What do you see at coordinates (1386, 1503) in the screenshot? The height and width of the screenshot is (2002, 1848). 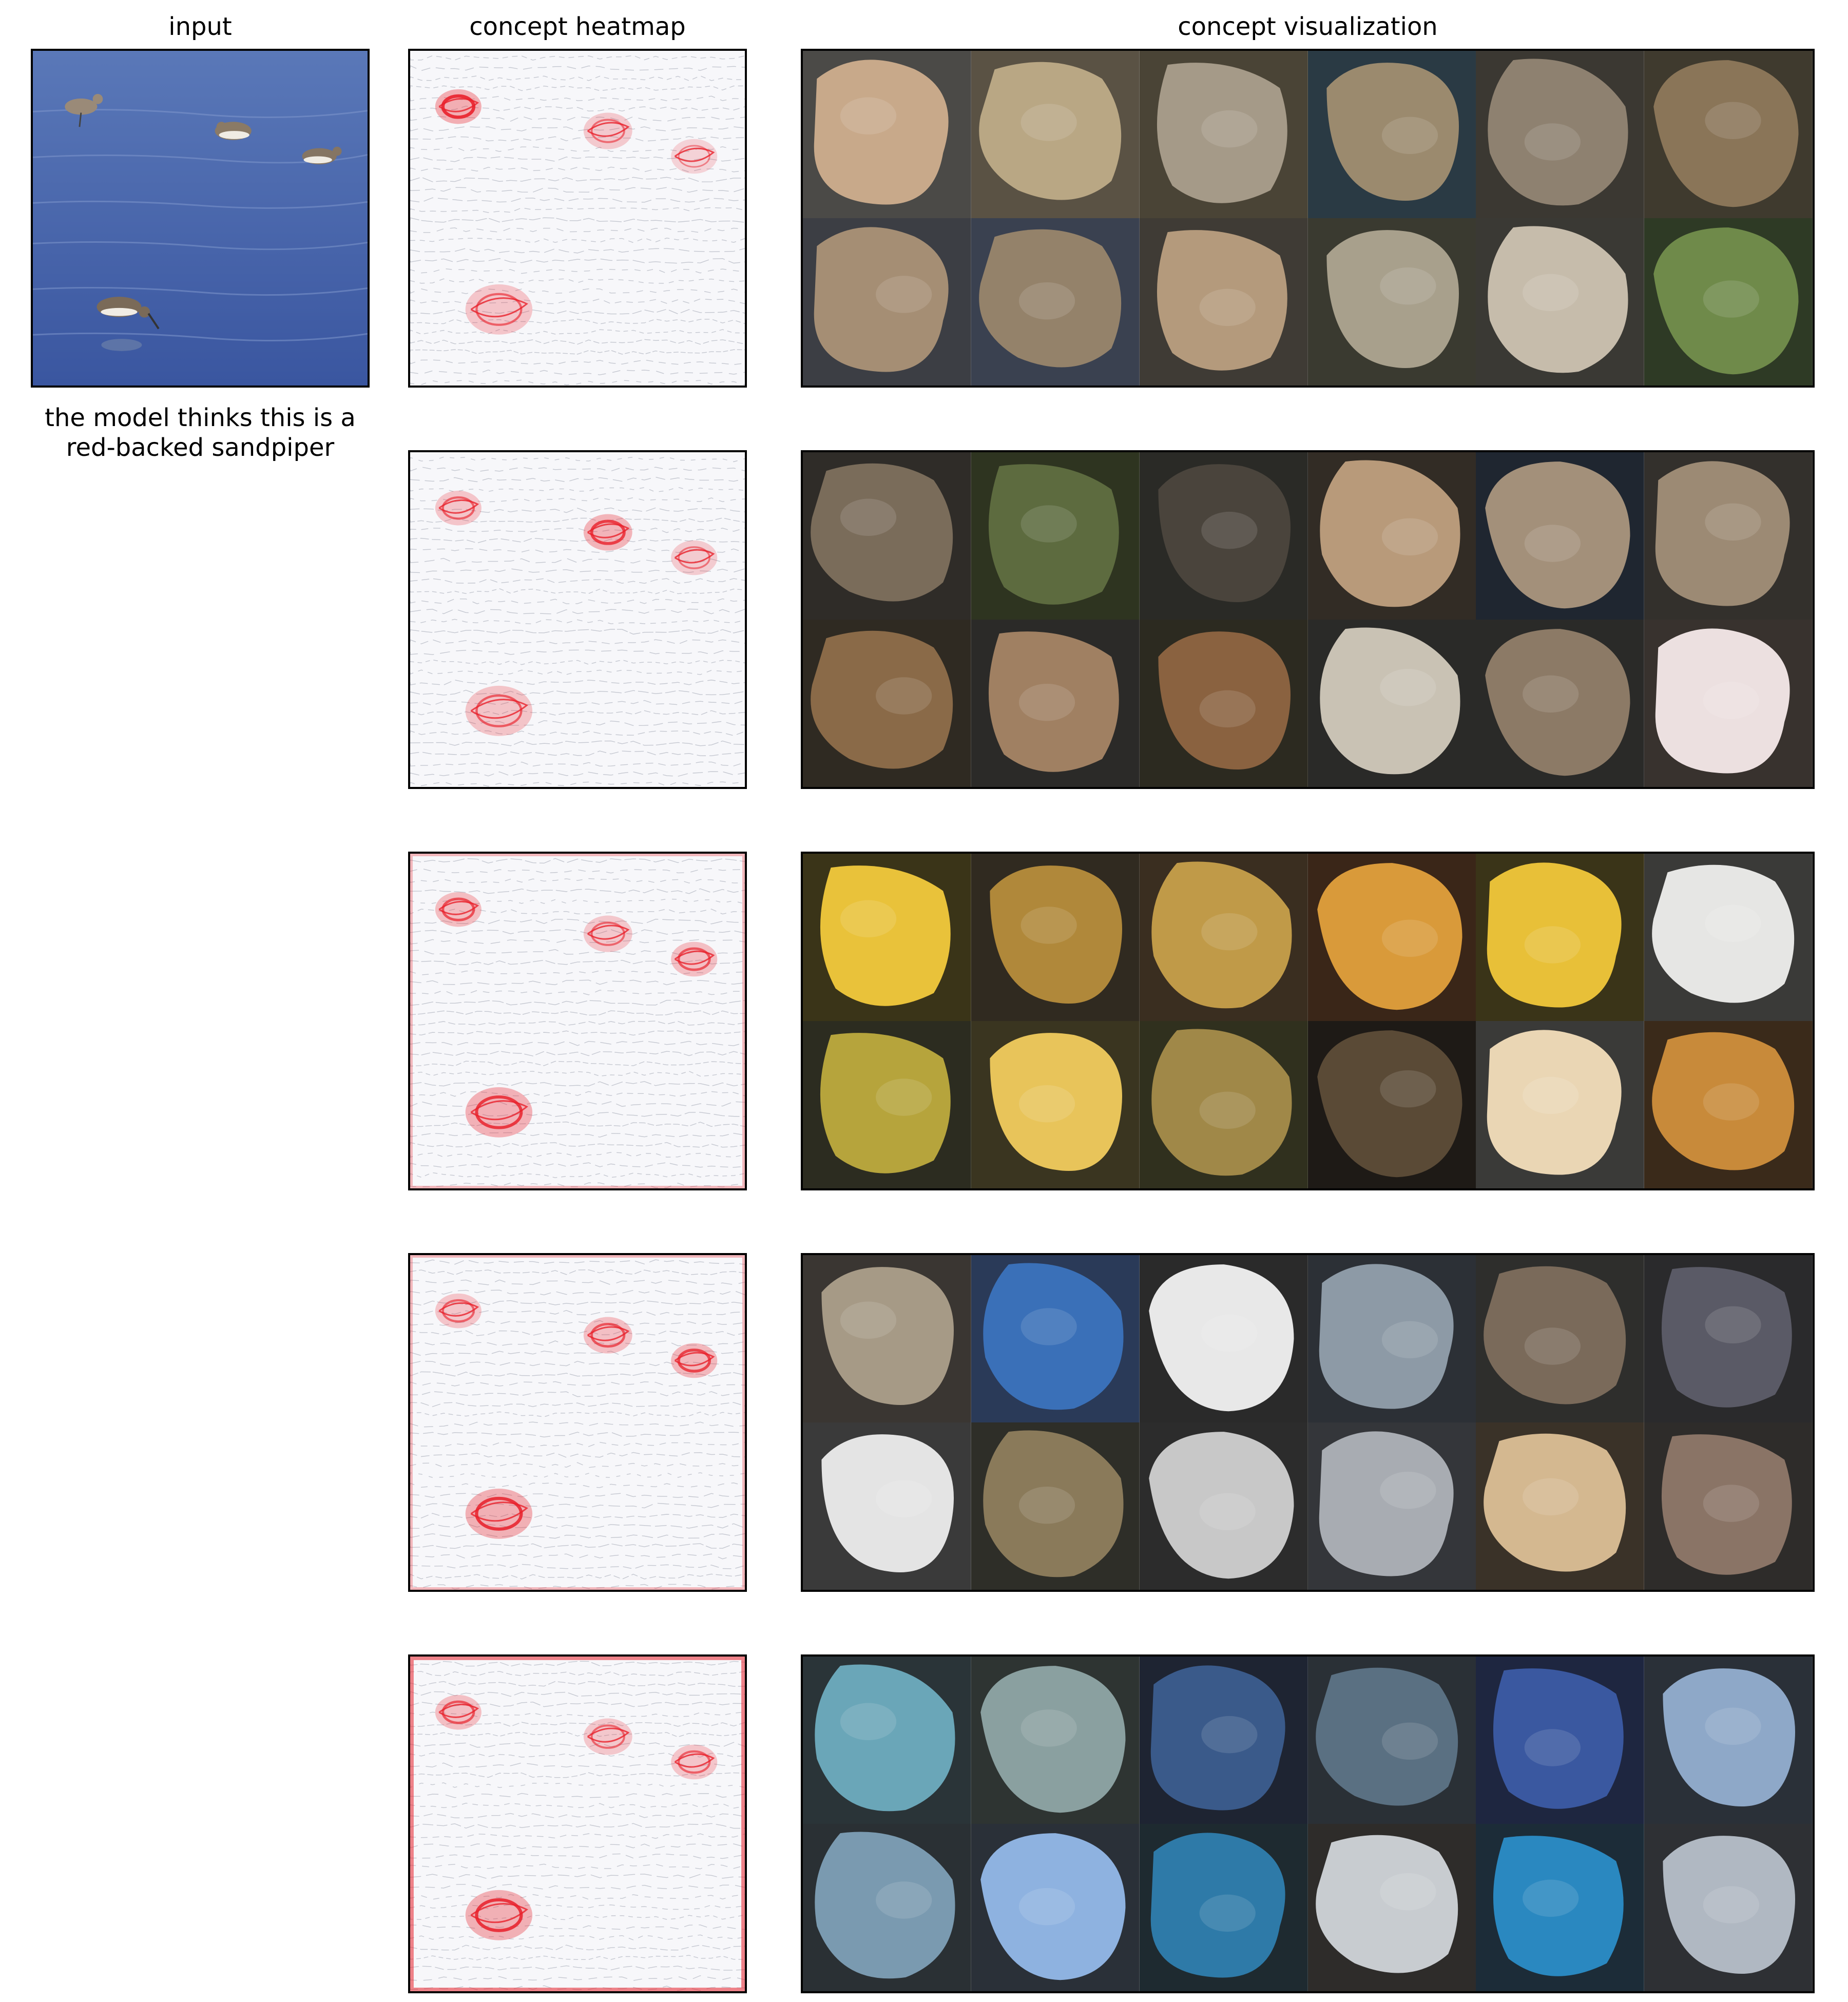 I see `highlighted-region` at bounding box center [1386, 1503].